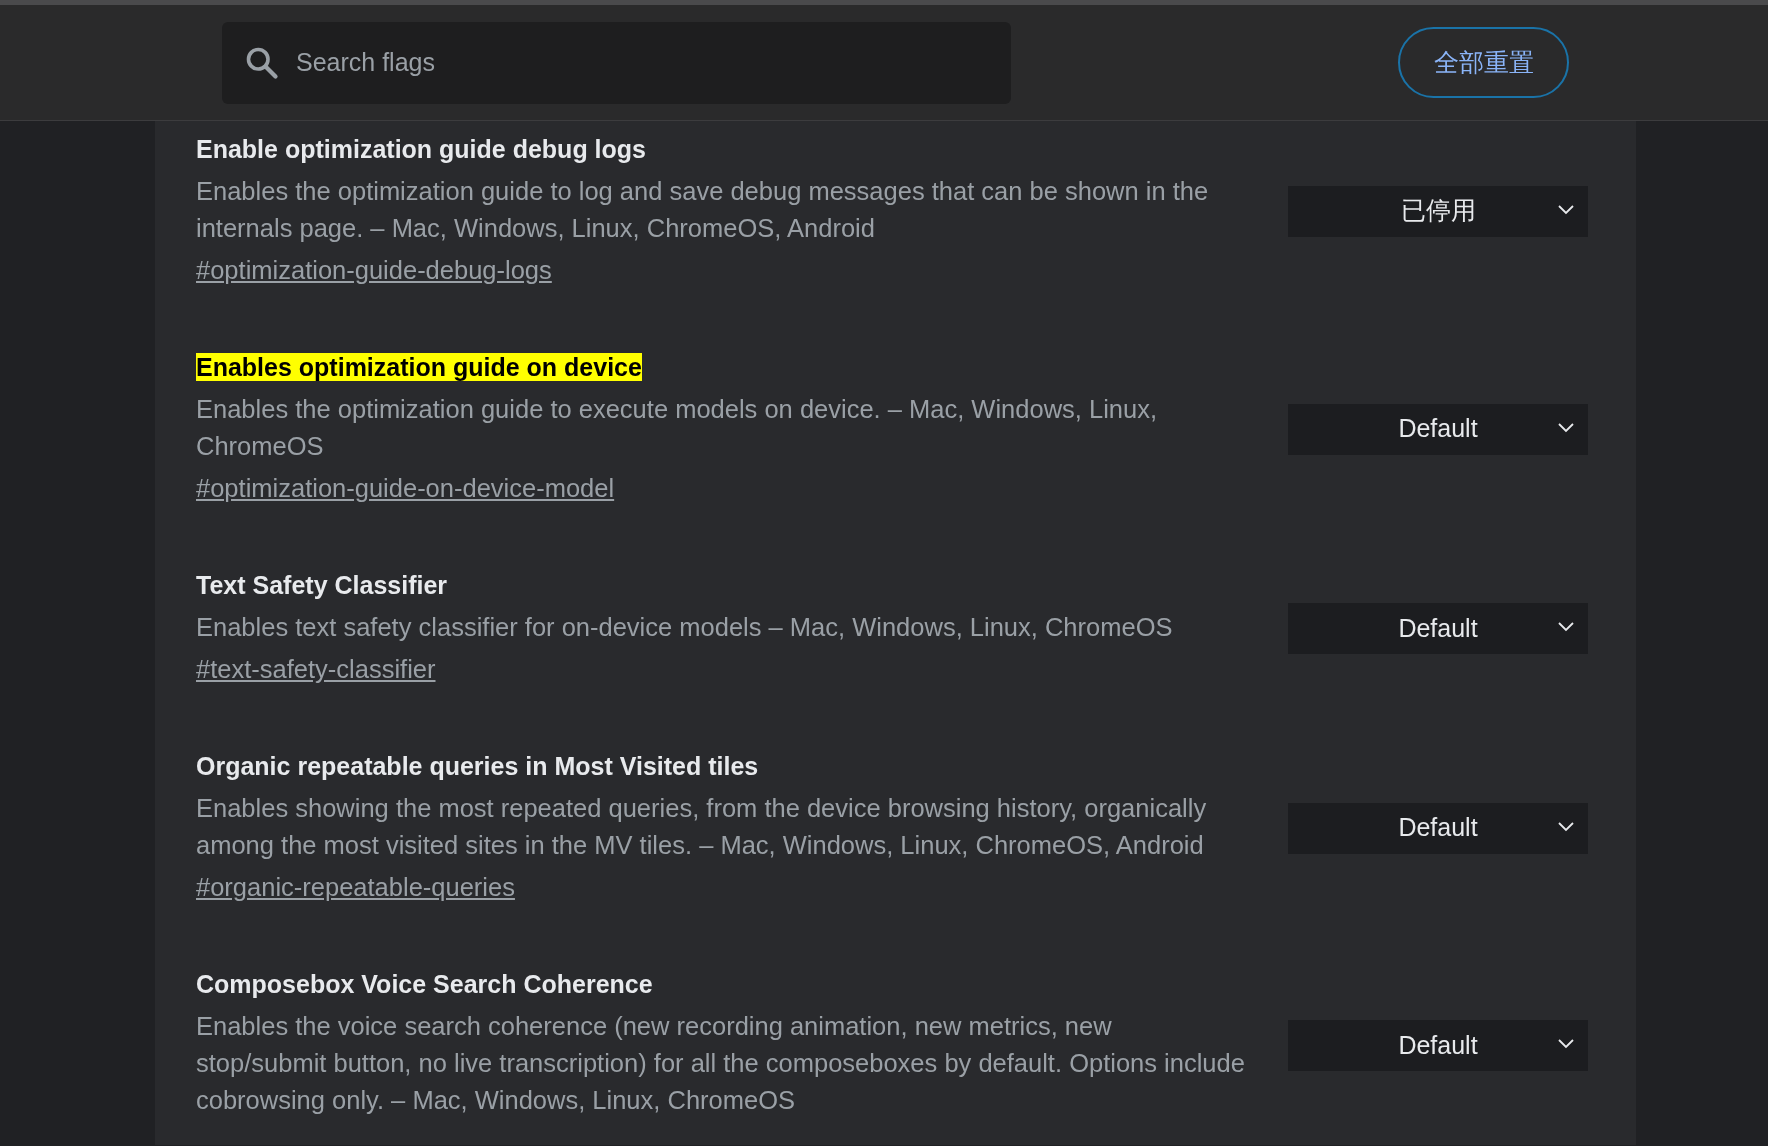 This screenshot has width=1768, height=1146. What do you see at coordinates (702, 826) in the screenshot?
I see `flag-description: Enables showing the most repeated queries, from the device browsing history, organically among the most visited sites in the MV tiles. – Mac, Windows, Linux, ChromeOS, Android` at bounding box center [702, 826].